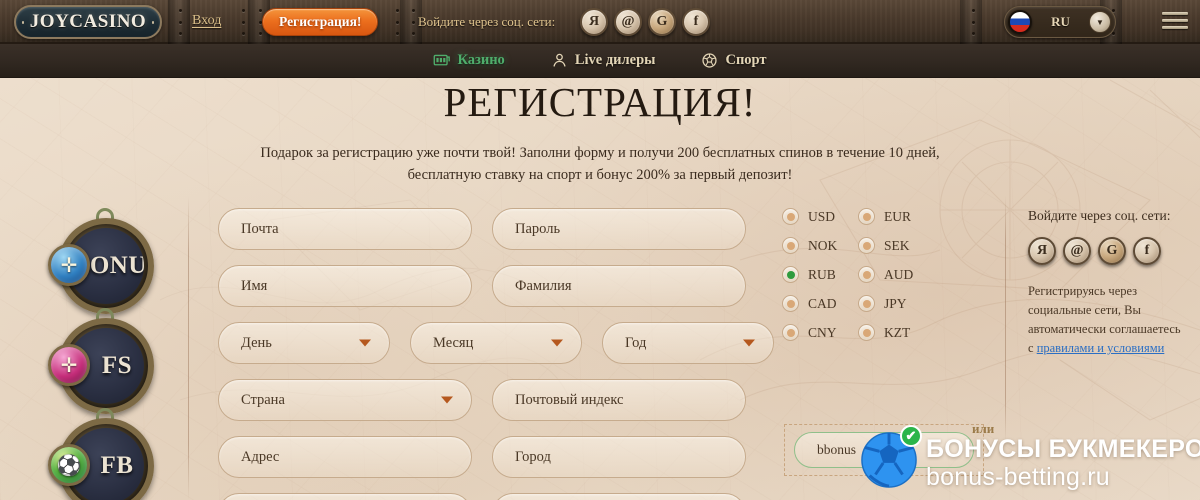 This screenshot has width=1200, height=500. I want to click on currency-label: RUB, so click(822, 274).